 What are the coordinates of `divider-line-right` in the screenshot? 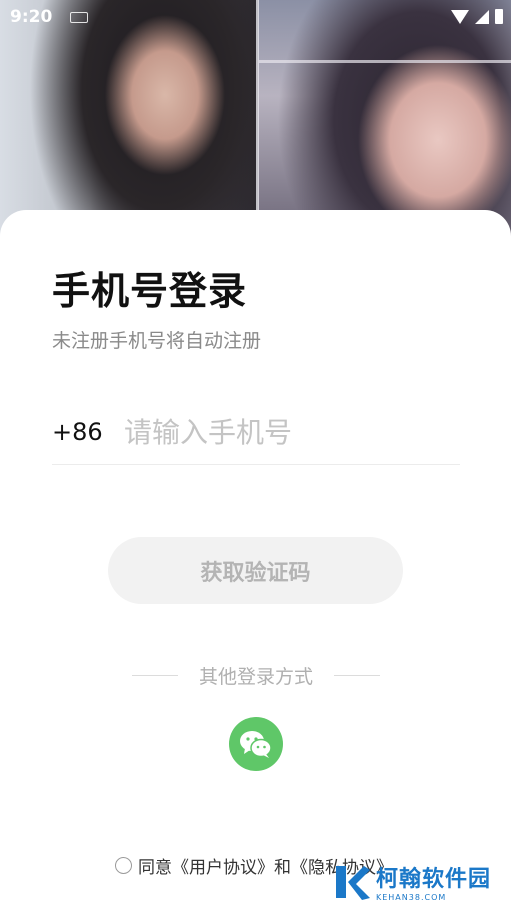 It's located at (356, 675).